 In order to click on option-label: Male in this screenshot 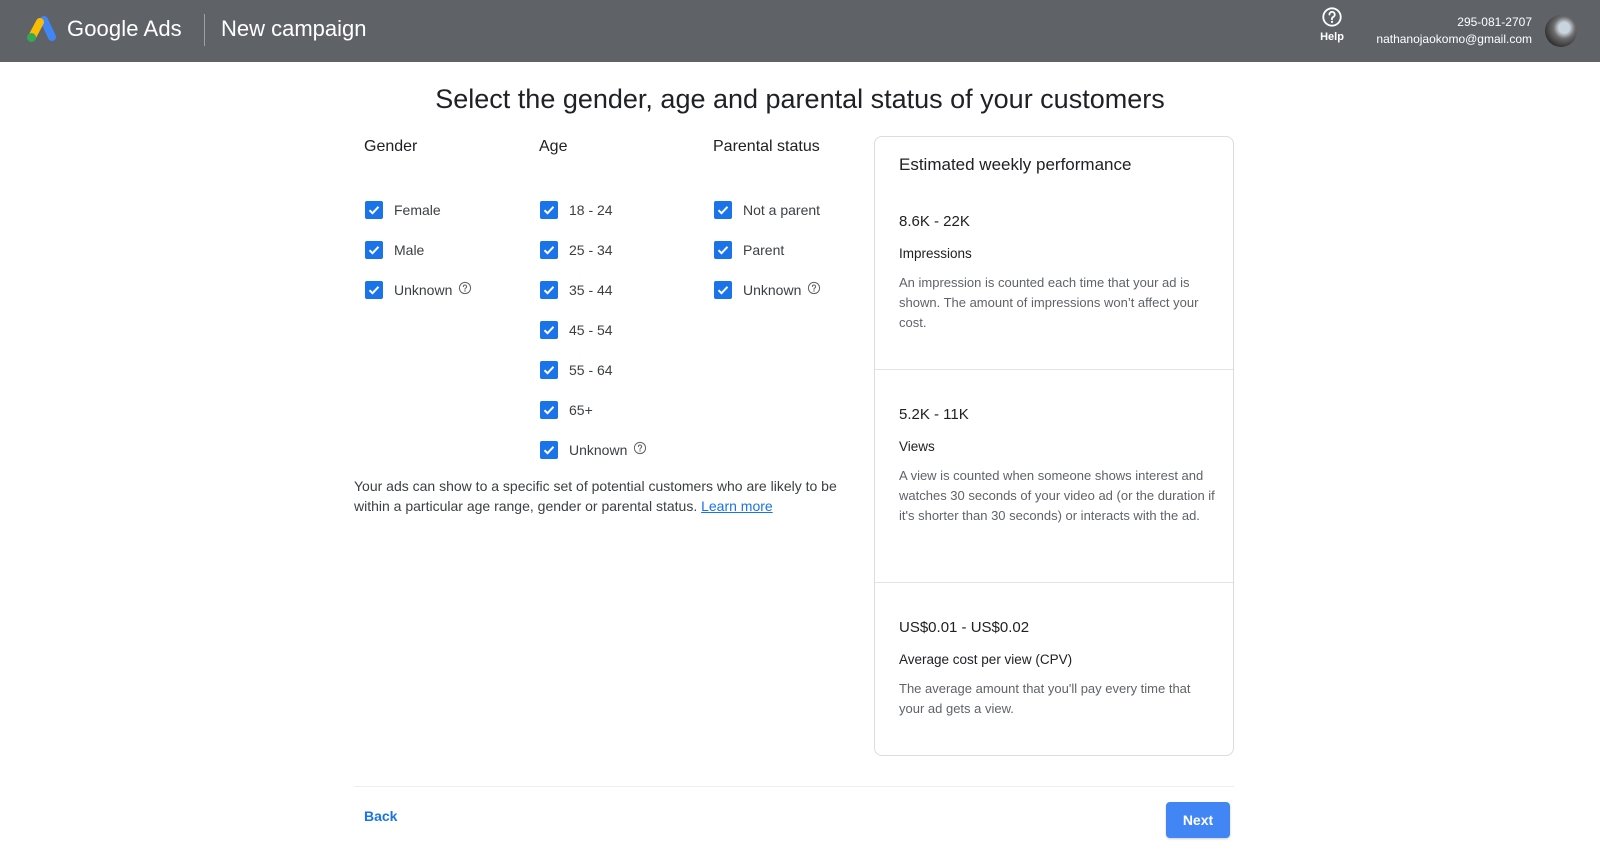, I will do `click(409, 250)`.